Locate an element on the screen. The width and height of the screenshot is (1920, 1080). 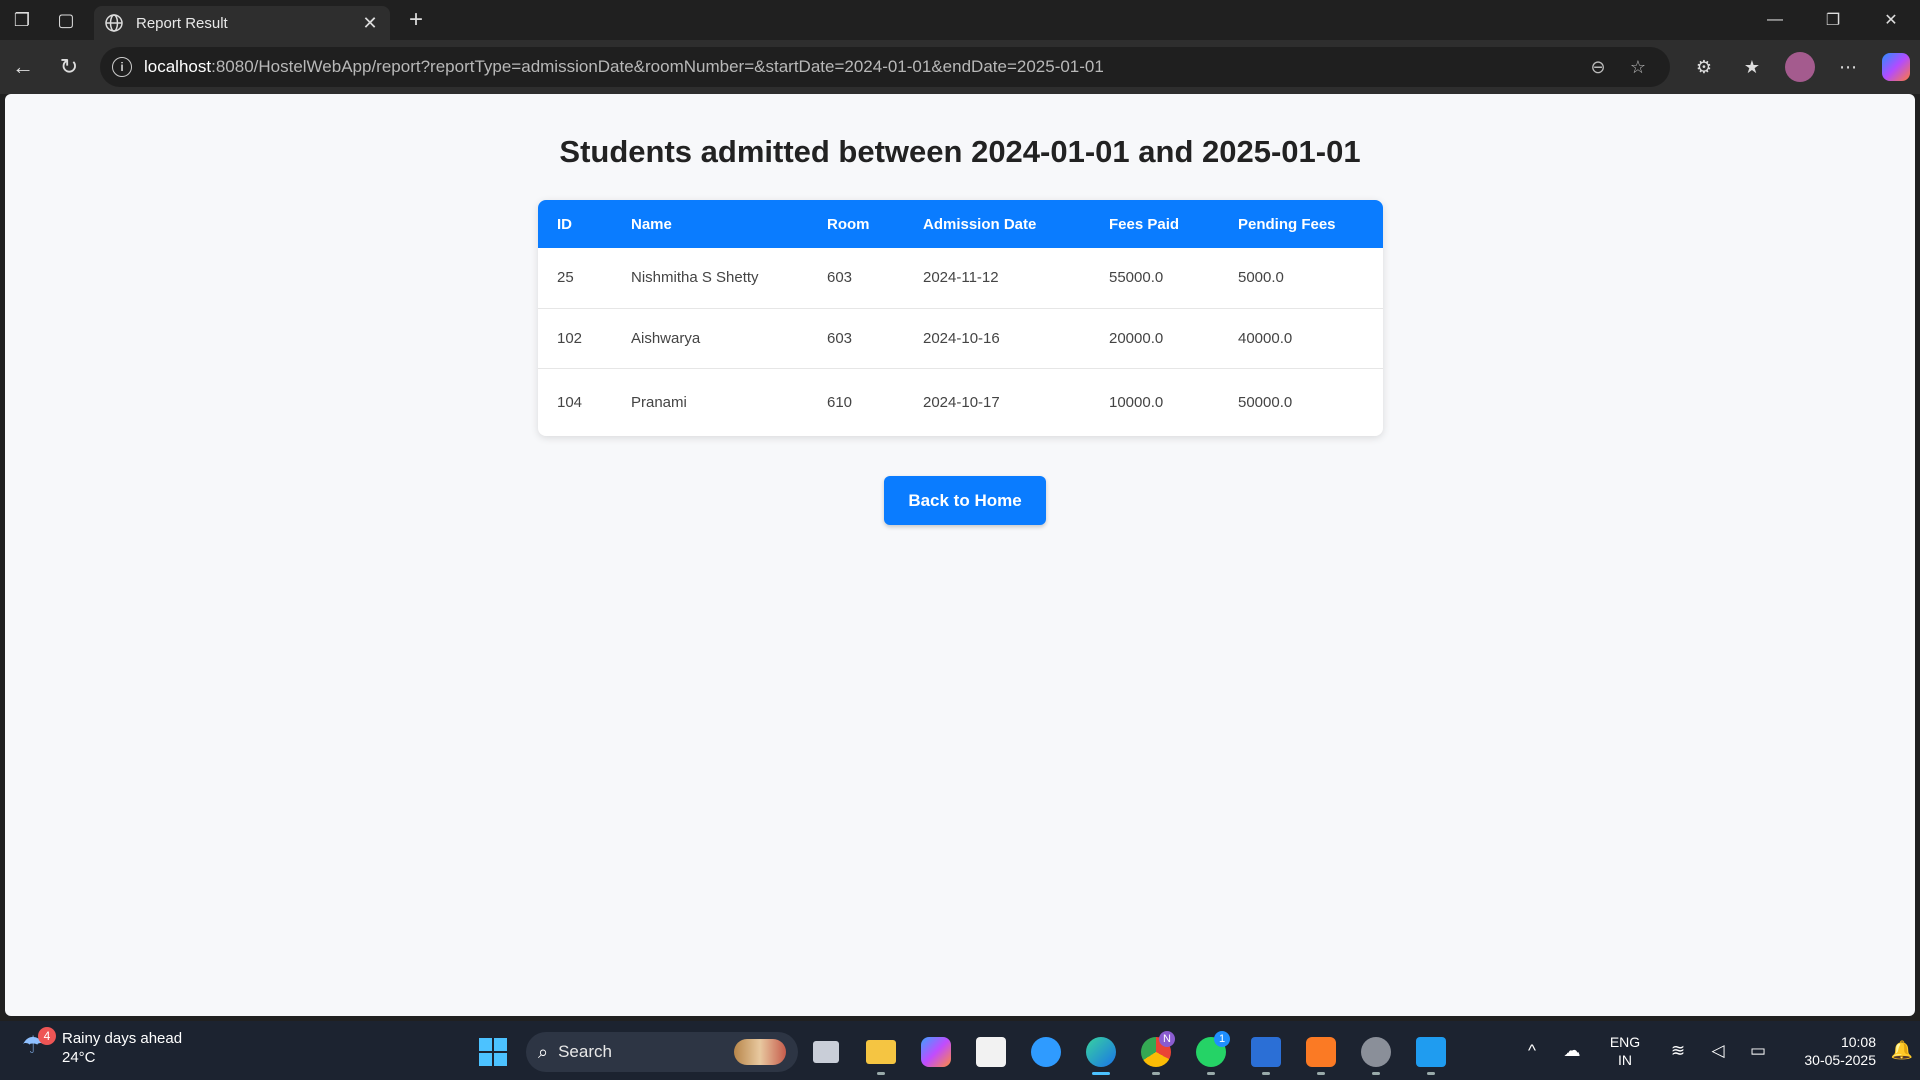
cell-id: 25 is located at coordinates (575, 278).